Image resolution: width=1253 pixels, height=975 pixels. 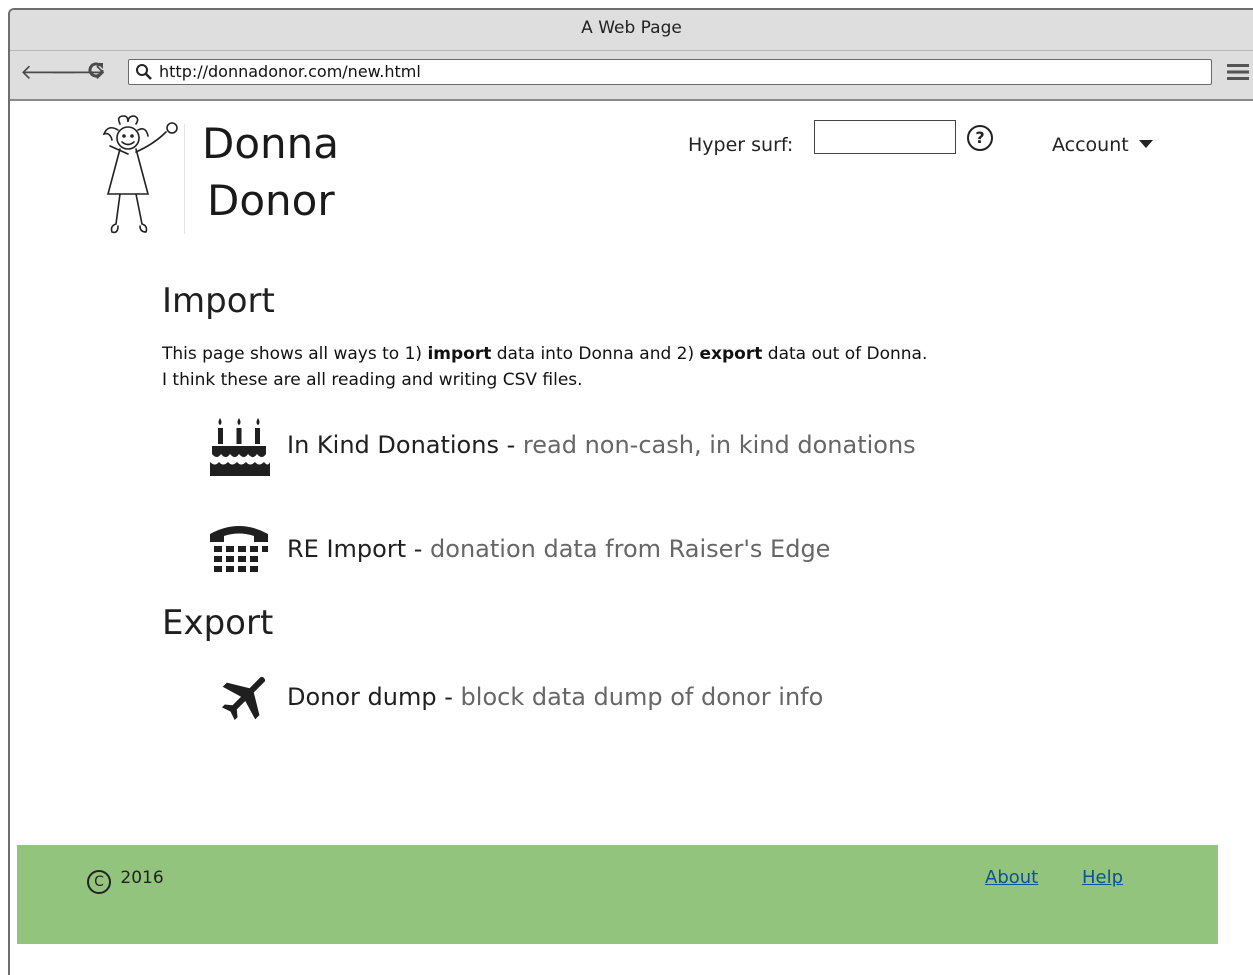 What do you see at coordinates (144, 72) in the screenshot?
I see `search-icon` at bounding box center [144, 72].